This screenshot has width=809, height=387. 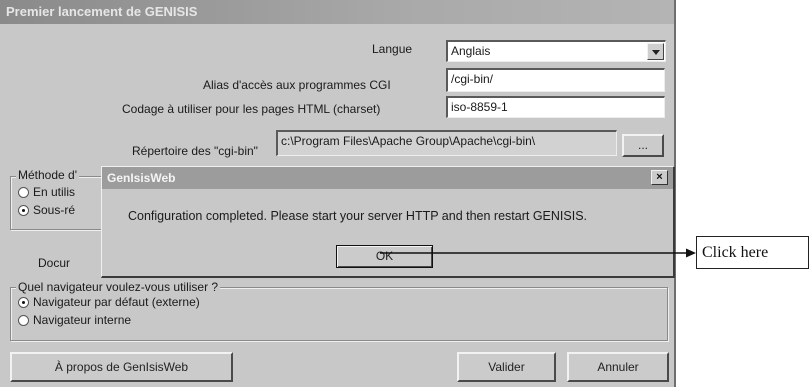 I want to click on click-here-callout: Click here, so click(x=752, y=252).